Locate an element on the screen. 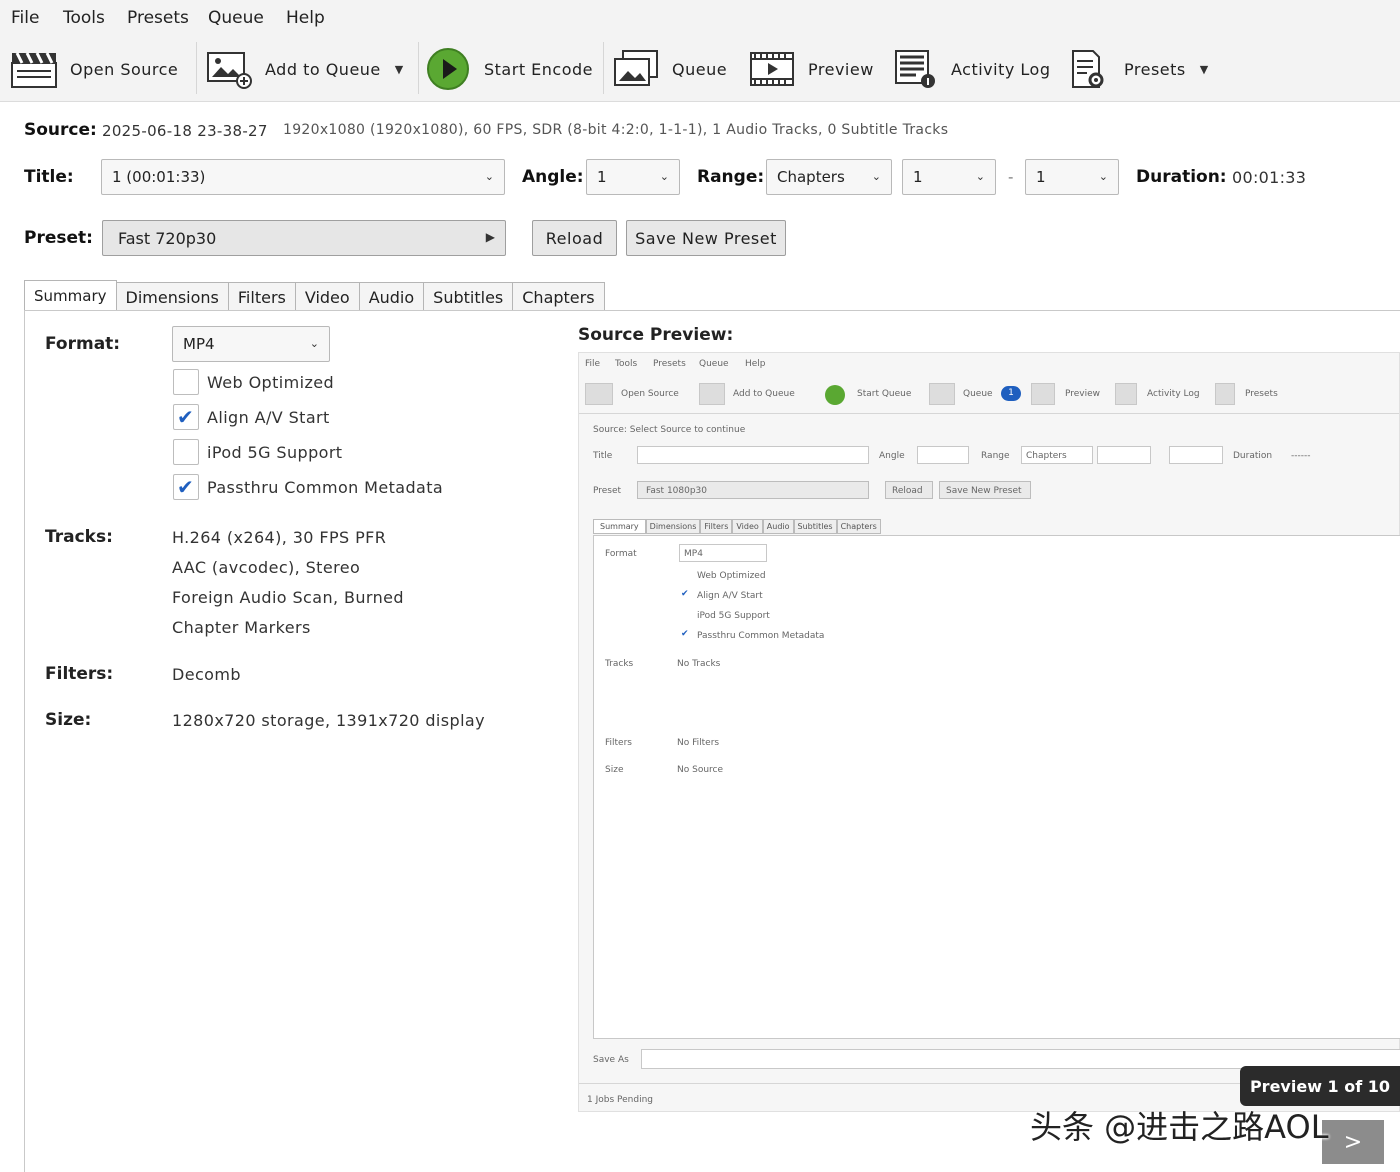 The image size is (1400, 1172). mini-queue-count-badge: 1 is located at coordinates (1011, 393).